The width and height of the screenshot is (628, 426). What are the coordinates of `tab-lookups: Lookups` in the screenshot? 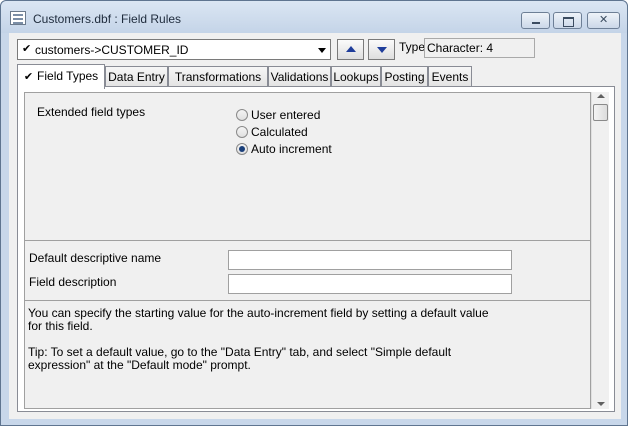 It's located at (356, 76).